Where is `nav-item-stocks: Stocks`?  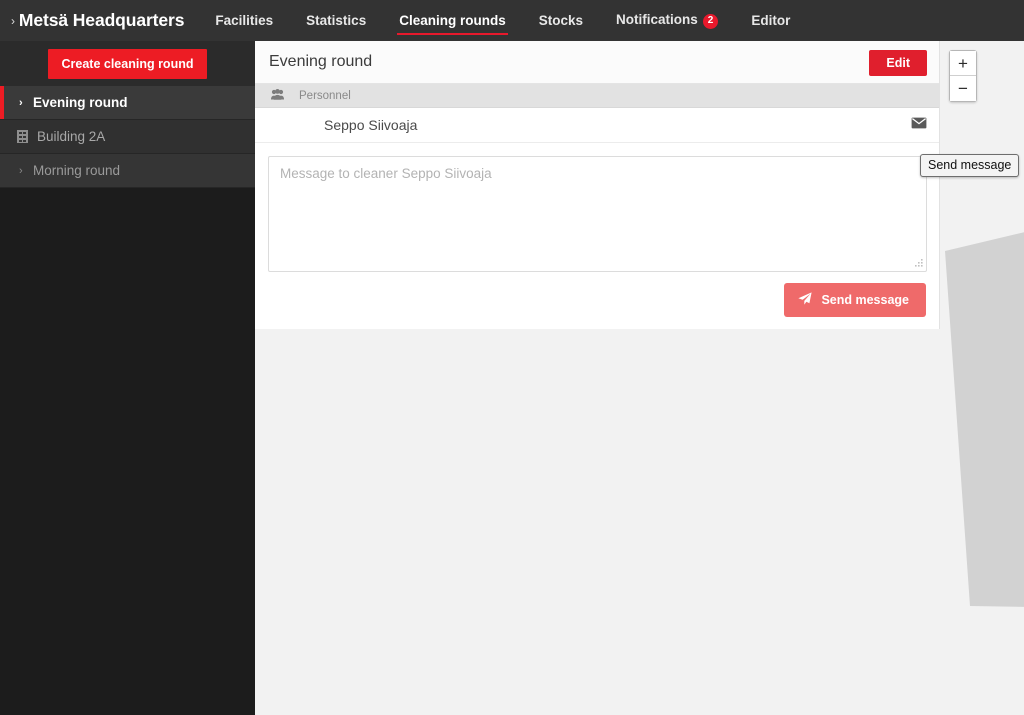 nav-item-stocks: Stocks is located at coordinates (561, 20).